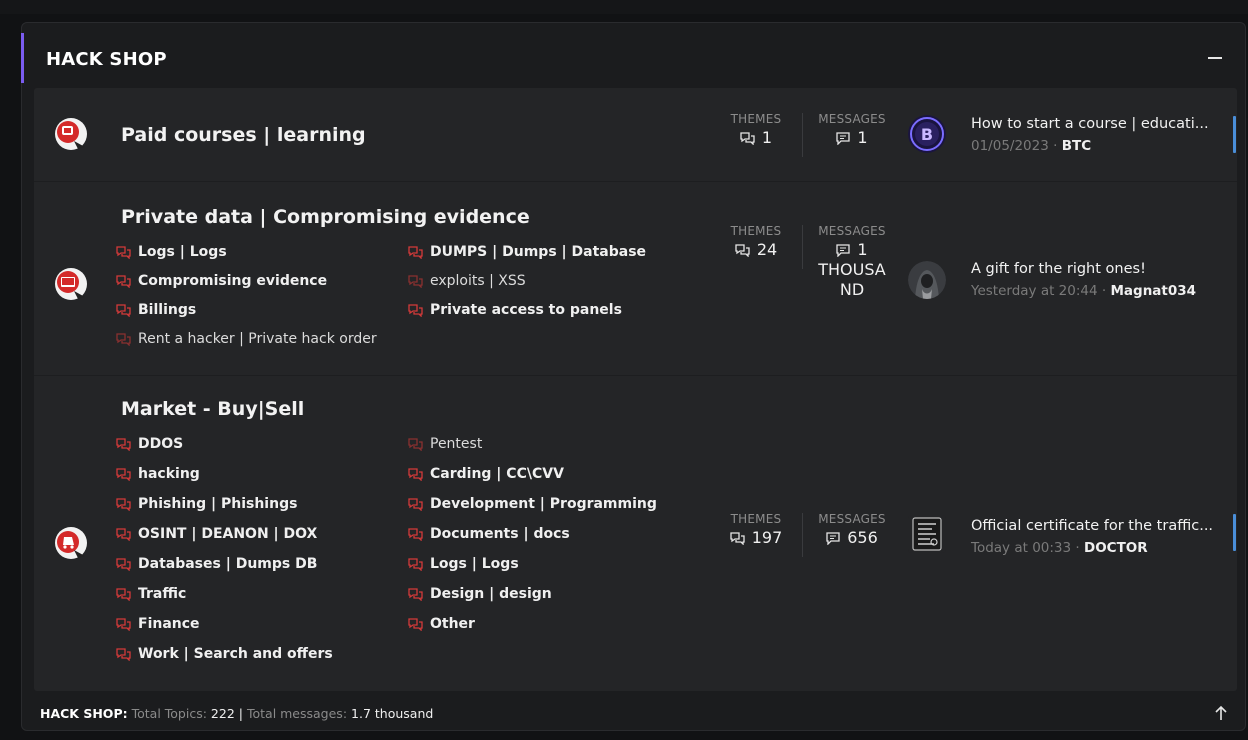 This screenshot has height=740, width=1248. What do you see at coordinates (218, 504) in the screenshot?
I see `subforum-label: Phishing | Phishings` at bounding box center [218, 504].